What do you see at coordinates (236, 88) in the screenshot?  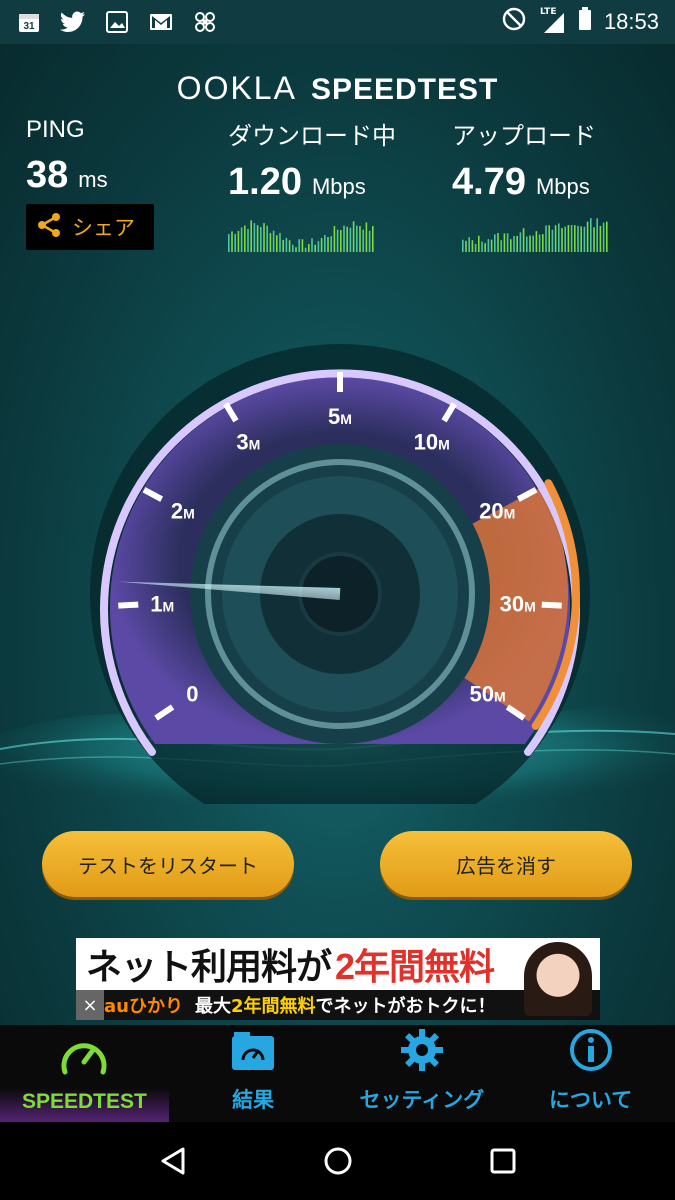 I see `brand-ookla: OOKLA` at bounding box center [236, 88].